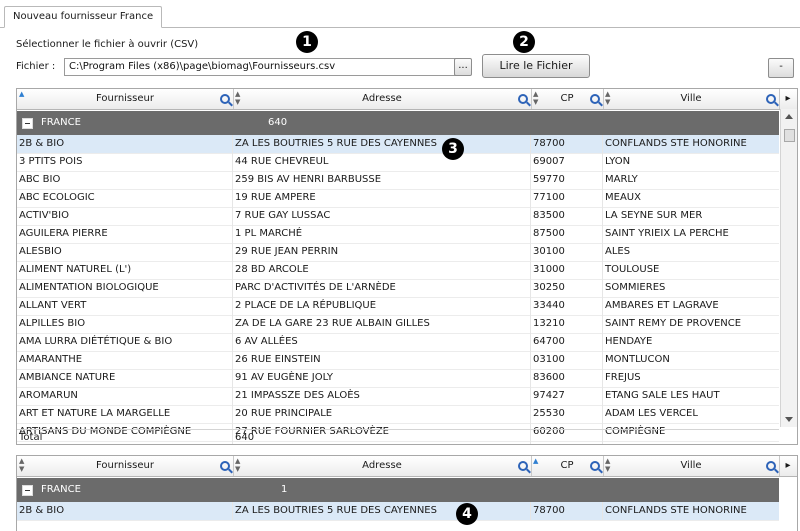 The height and width of the screenshot is (531, 800). I want to click on marker-1: 1, so click(307, 42).